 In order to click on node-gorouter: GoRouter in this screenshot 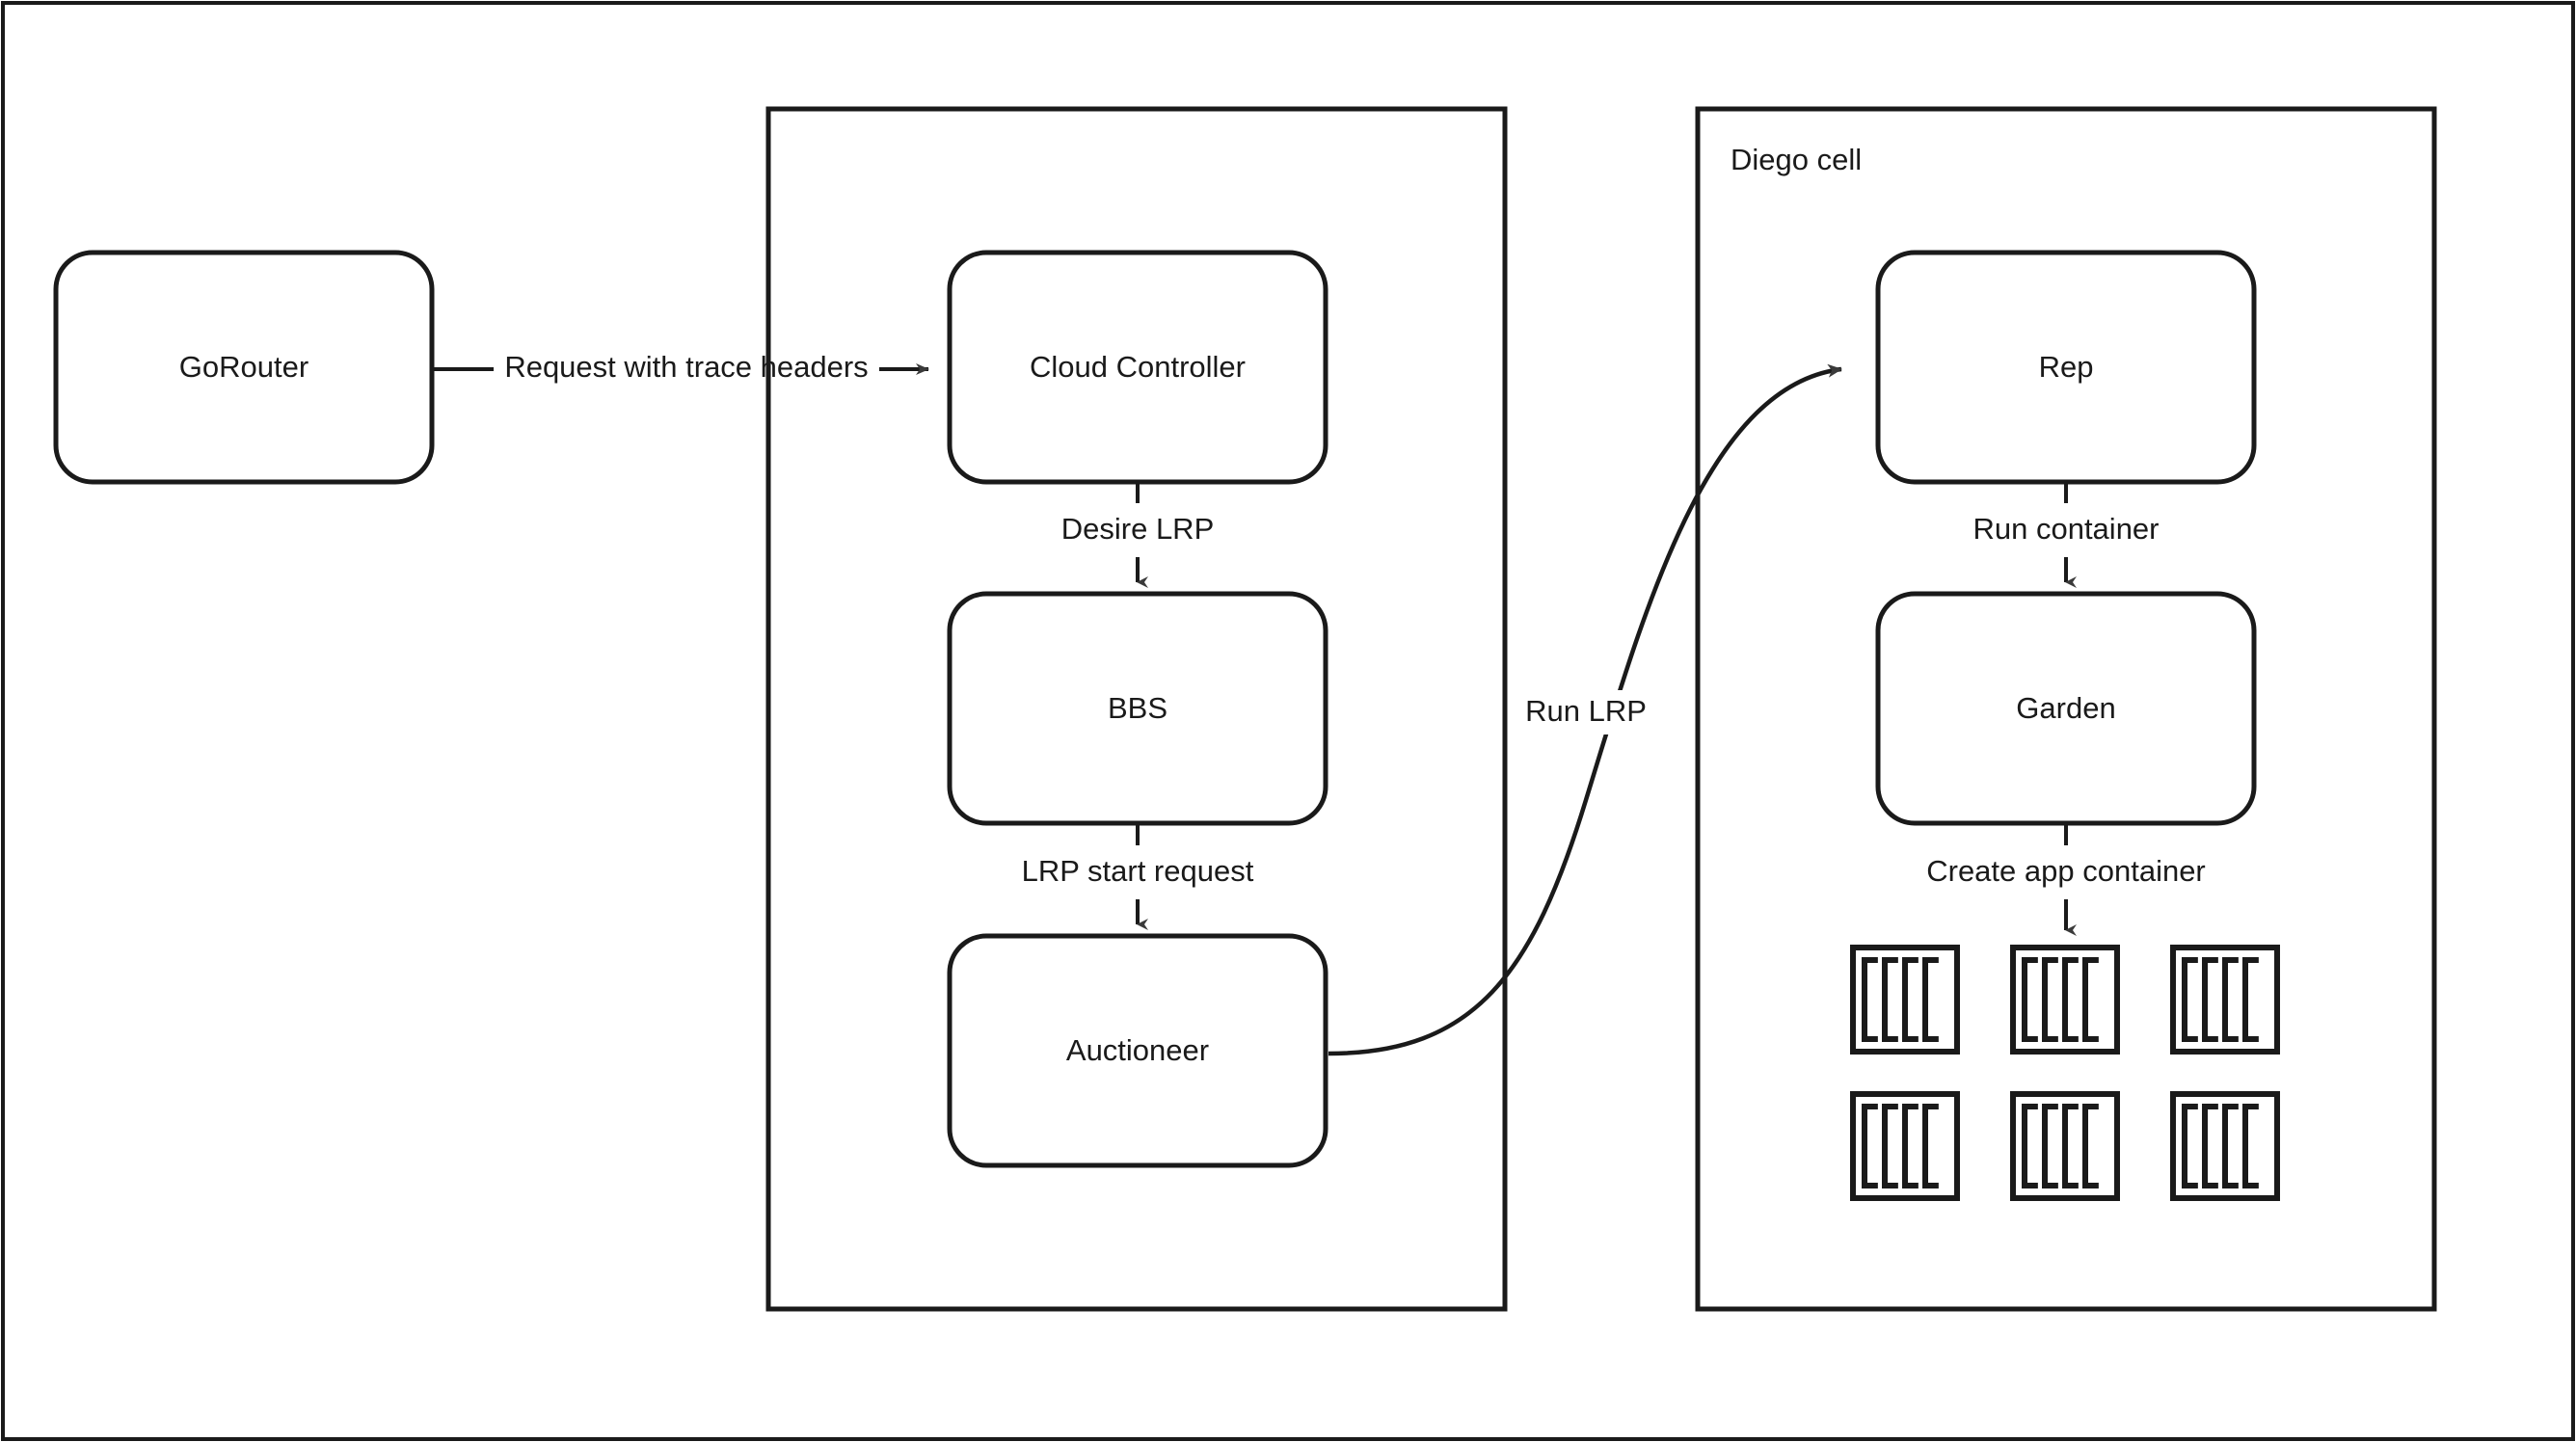, I will do `click(244, 367)`.